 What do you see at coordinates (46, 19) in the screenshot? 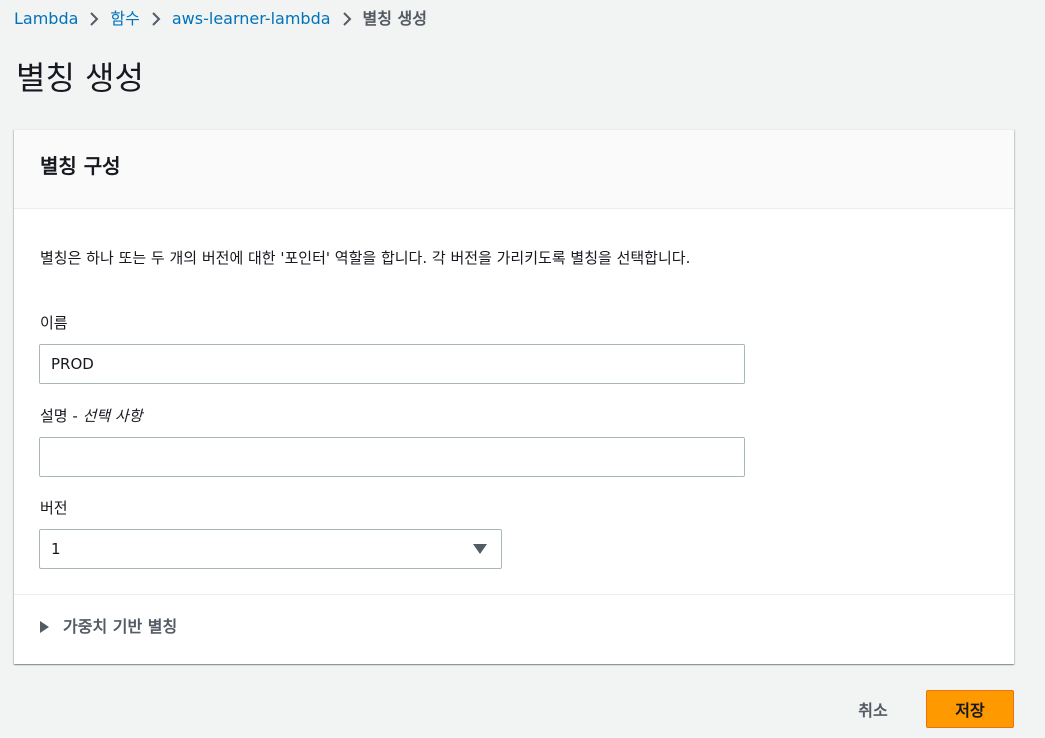
I see `breadcrumb-lambda: Lambda` at bounding box center [46, 19].